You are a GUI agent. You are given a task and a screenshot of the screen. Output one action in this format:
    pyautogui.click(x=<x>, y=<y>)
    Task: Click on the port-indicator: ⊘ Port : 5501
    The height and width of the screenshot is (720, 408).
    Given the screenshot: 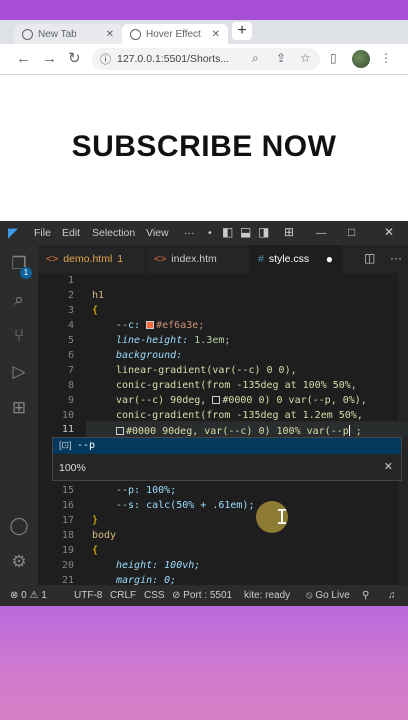 What is the action you would take?
    pyautogui.click(x=202, y=595)
    